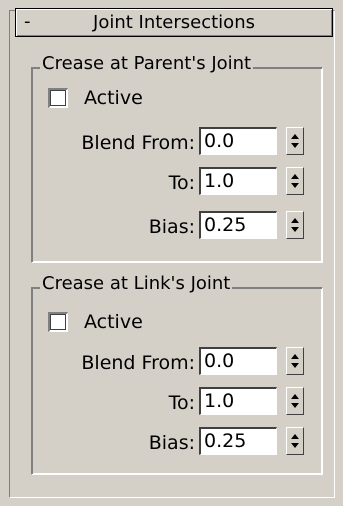 This screenshot has width=343, height=506. I want to click on to-label-link: To:, so click(181, 403).